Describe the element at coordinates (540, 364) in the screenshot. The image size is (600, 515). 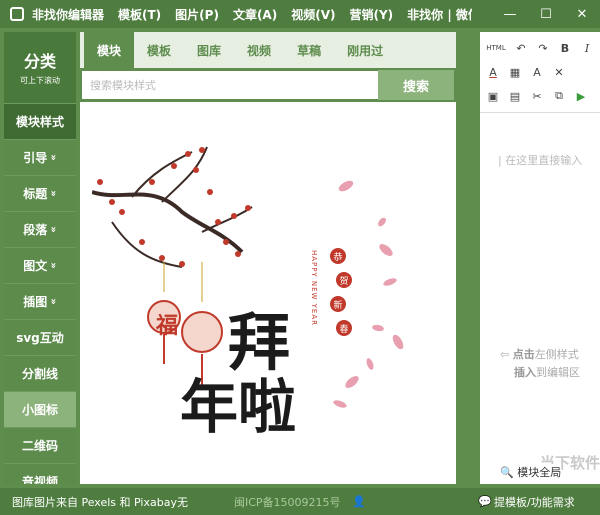
I see `editor-tip: ⇦ 点击左侧样式 插入到编辑区` at that location.